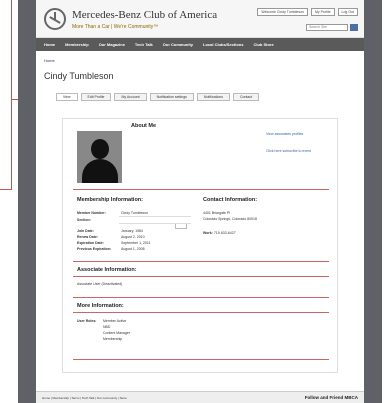 This screenshot has width=391, height=403. What do you see at coordinates (100, 306) in the screenshot?
I see `more-info-heading: More Information:` at bounding box center [100, 306].